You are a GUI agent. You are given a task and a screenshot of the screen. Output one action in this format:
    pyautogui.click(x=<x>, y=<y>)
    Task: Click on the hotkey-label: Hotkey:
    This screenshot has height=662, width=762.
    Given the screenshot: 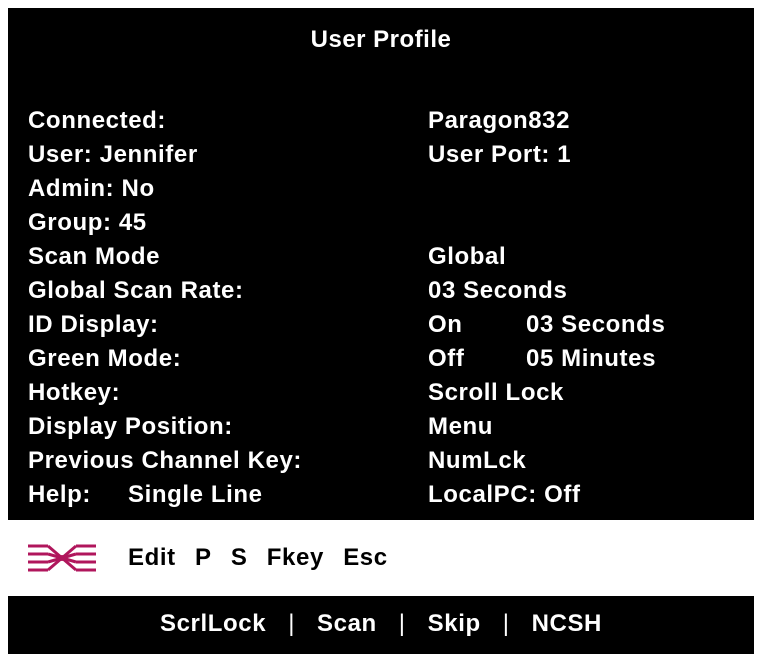 What is the action you would take?
    pyautogui.click(x=74, y=392)
    